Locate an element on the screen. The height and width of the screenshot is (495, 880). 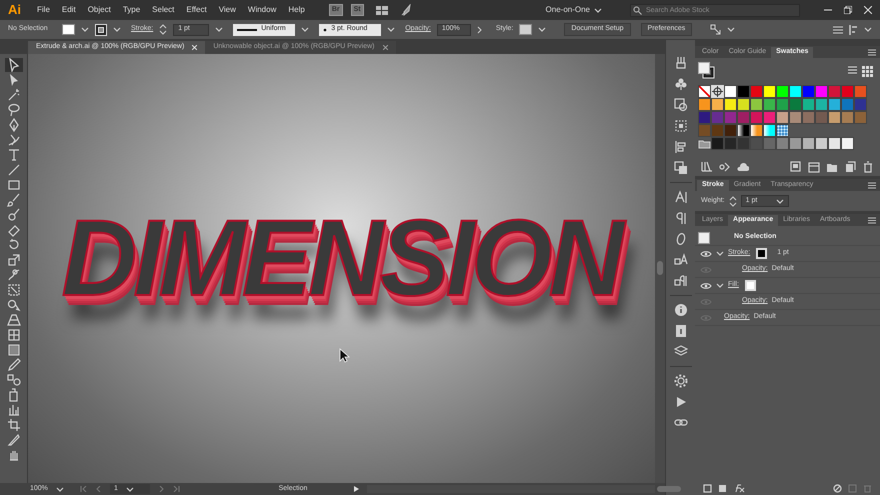
panel-menu-icon is located at coordinates (872, 220).